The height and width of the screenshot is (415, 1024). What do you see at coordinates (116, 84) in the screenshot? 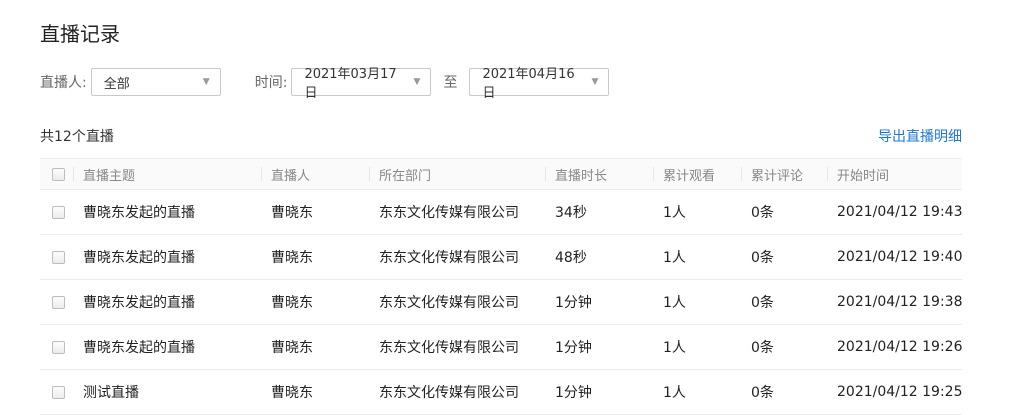
I see `person-select-value: 全部` at bounding box center [116, 84].